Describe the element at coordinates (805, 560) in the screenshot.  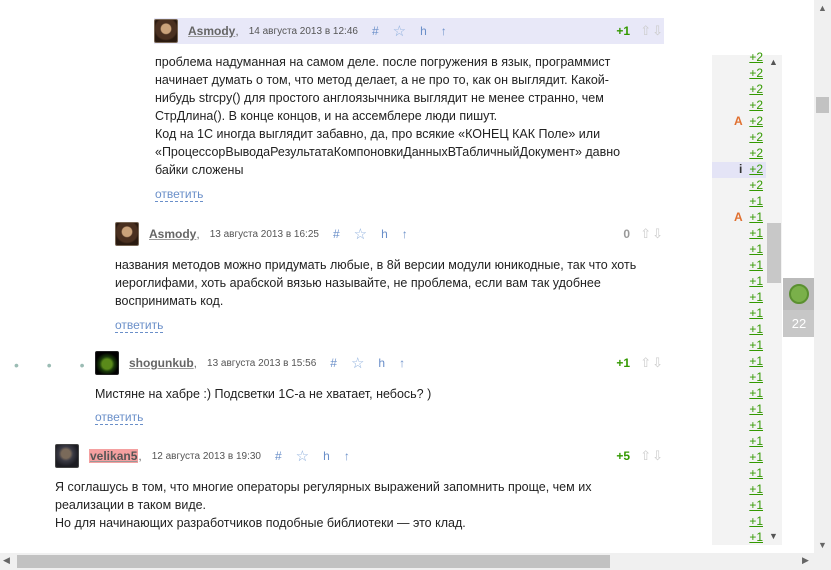
I see `scroll-right-arrow-icon: ▶` at that location.